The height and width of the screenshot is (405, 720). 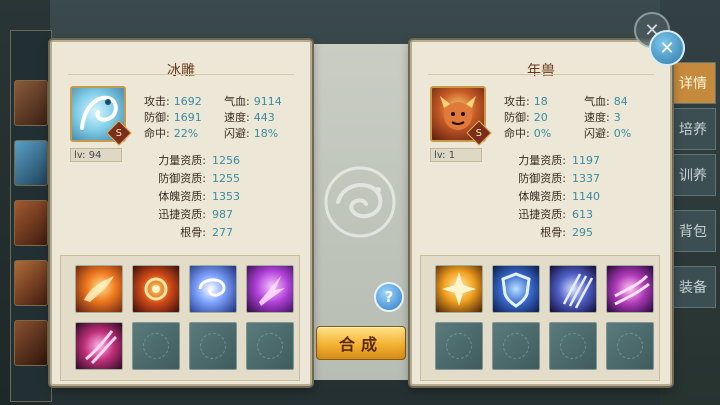 I want to click on stat-value: 18, so click(x=540, y=101).